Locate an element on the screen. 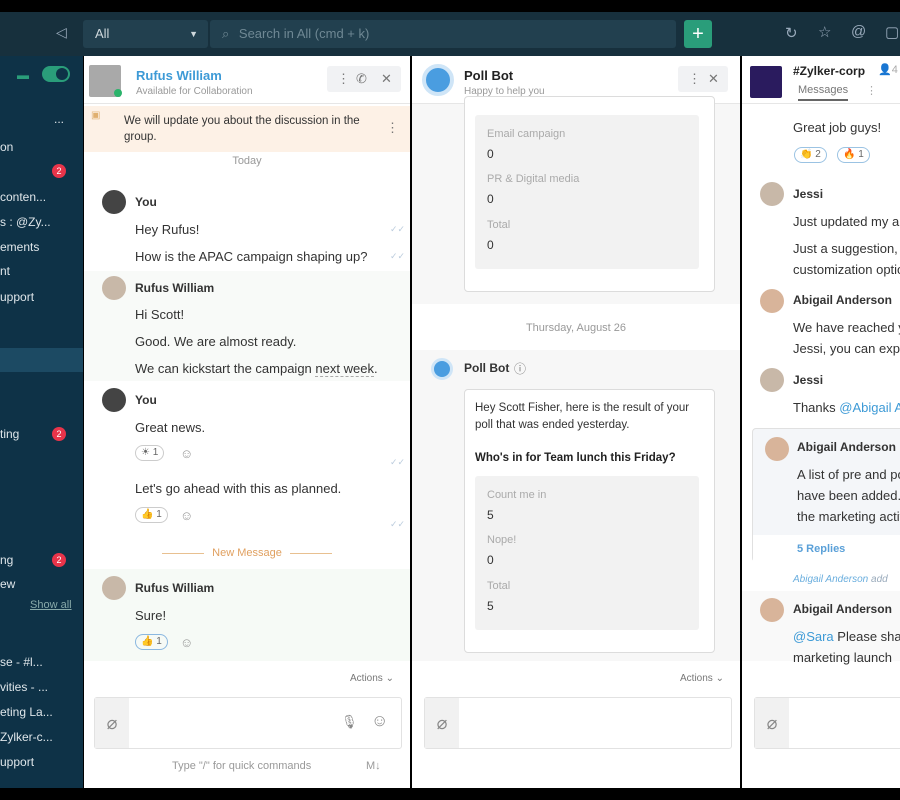  message-text: the marketing activ is located at coordinates (848, 516).